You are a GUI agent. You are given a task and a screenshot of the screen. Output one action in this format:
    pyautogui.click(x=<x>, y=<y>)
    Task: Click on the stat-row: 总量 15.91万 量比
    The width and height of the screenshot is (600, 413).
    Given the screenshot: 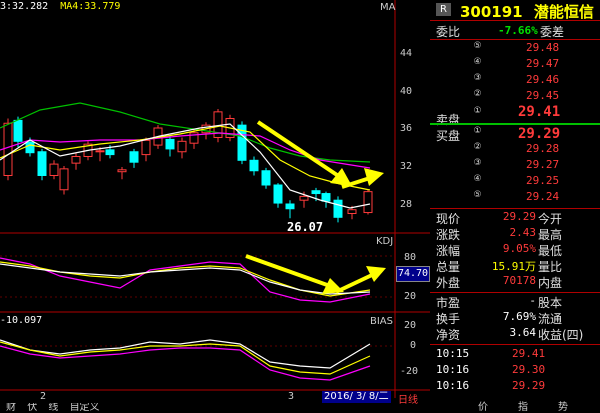 What is the action you would take?
    pyautogui.click(x=515, y=266)
    